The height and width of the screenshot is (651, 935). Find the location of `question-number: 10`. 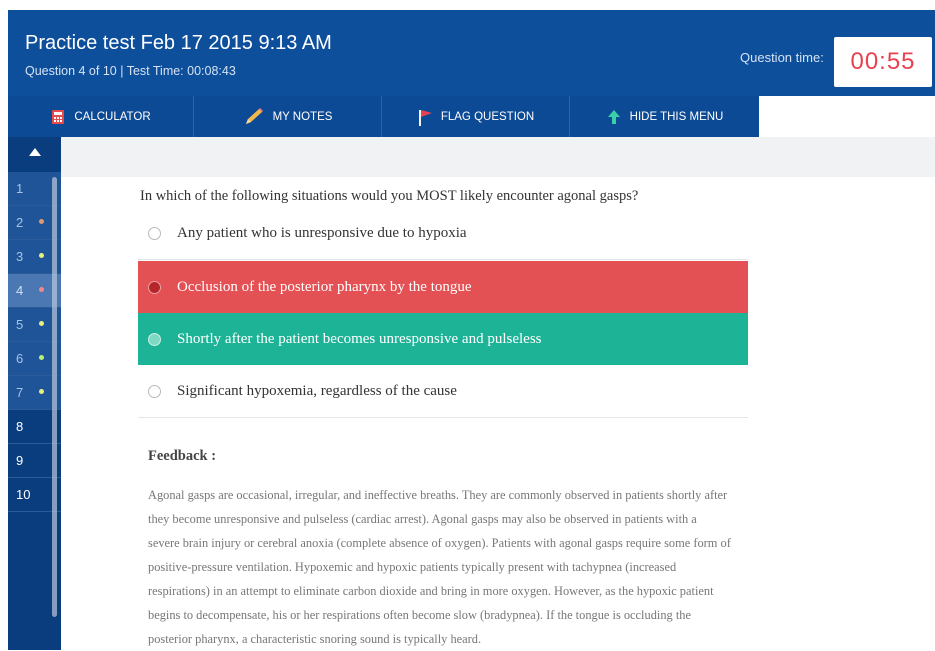

question-number: 10 is located at coordinates (23, 494).